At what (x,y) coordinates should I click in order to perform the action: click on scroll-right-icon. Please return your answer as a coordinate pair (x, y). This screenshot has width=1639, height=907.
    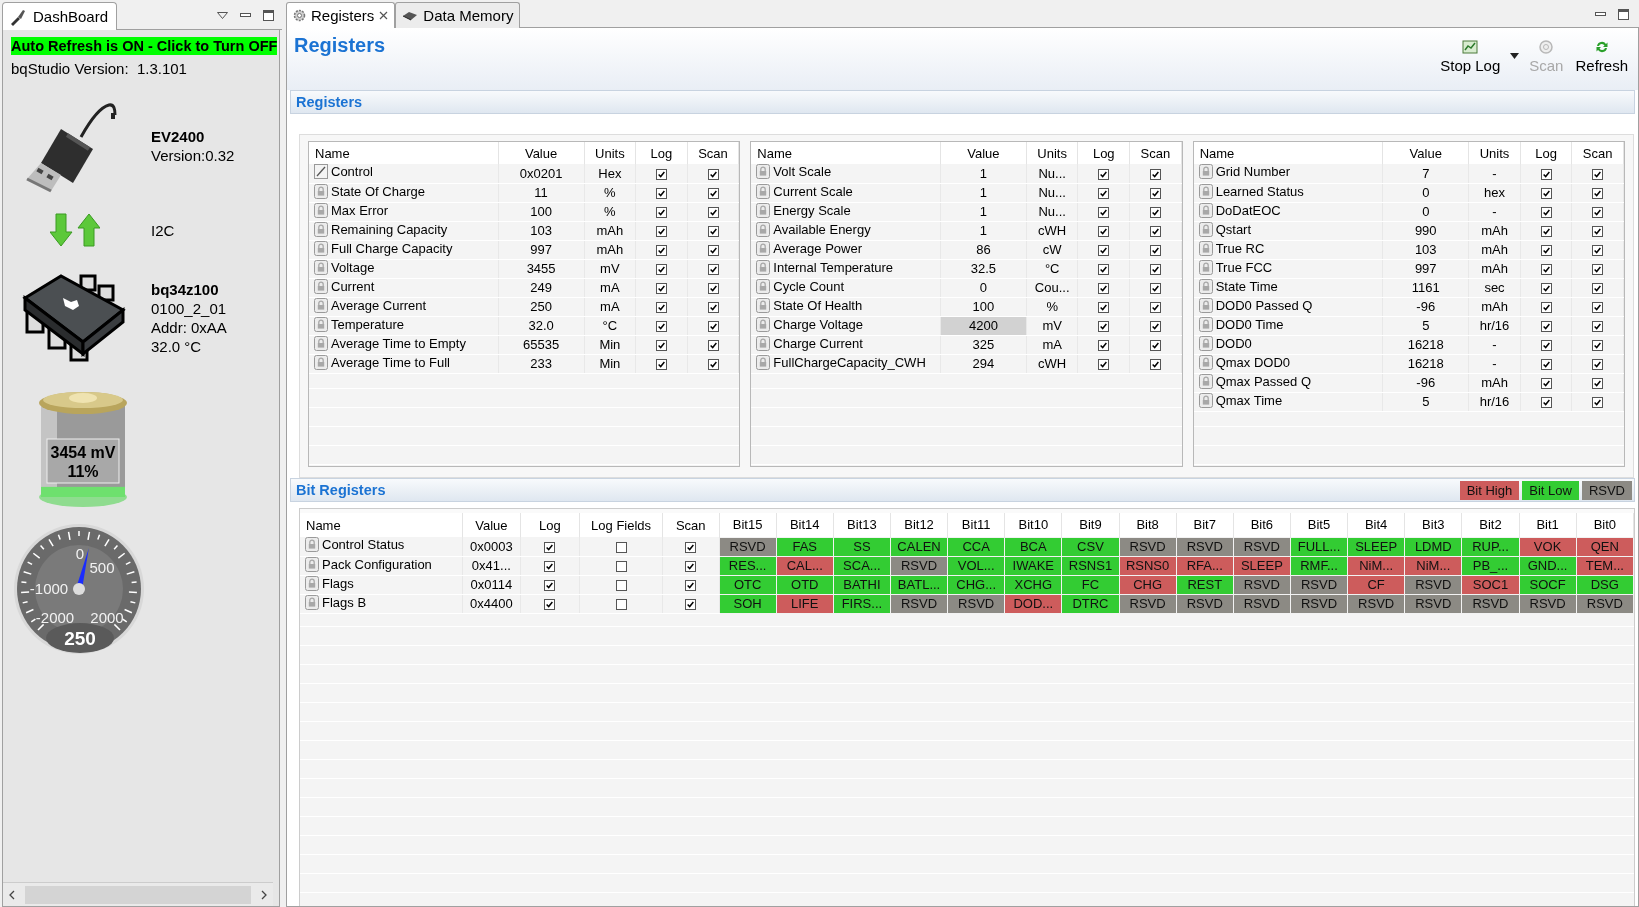
    Looking at the image, I should click on (264, 894).